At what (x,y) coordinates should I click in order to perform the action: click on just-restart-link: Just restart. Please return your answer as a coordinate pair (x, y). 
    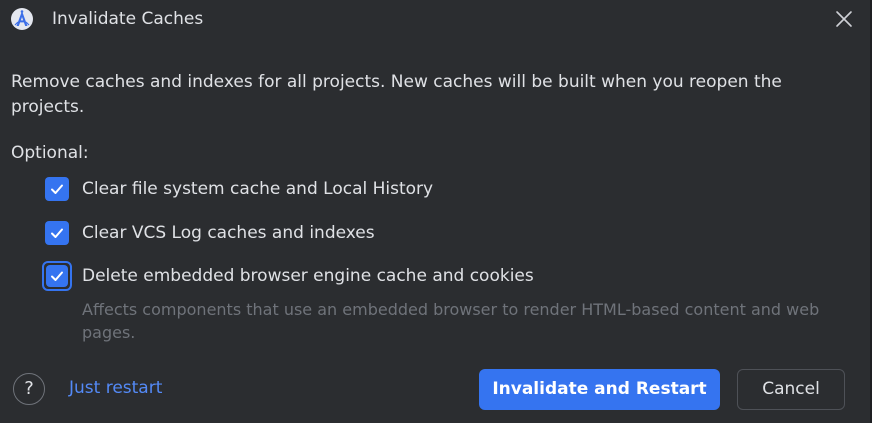
    Looking at the image, I should click on (115, 388).